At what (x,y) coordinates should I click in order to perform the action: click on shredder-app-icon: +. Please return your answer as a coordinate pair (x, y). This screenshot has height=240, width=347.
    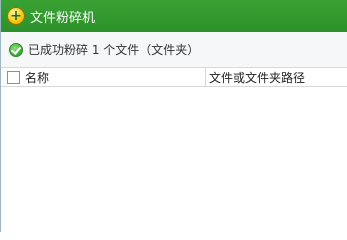
    Looking at the image, I should click on (16, 16).